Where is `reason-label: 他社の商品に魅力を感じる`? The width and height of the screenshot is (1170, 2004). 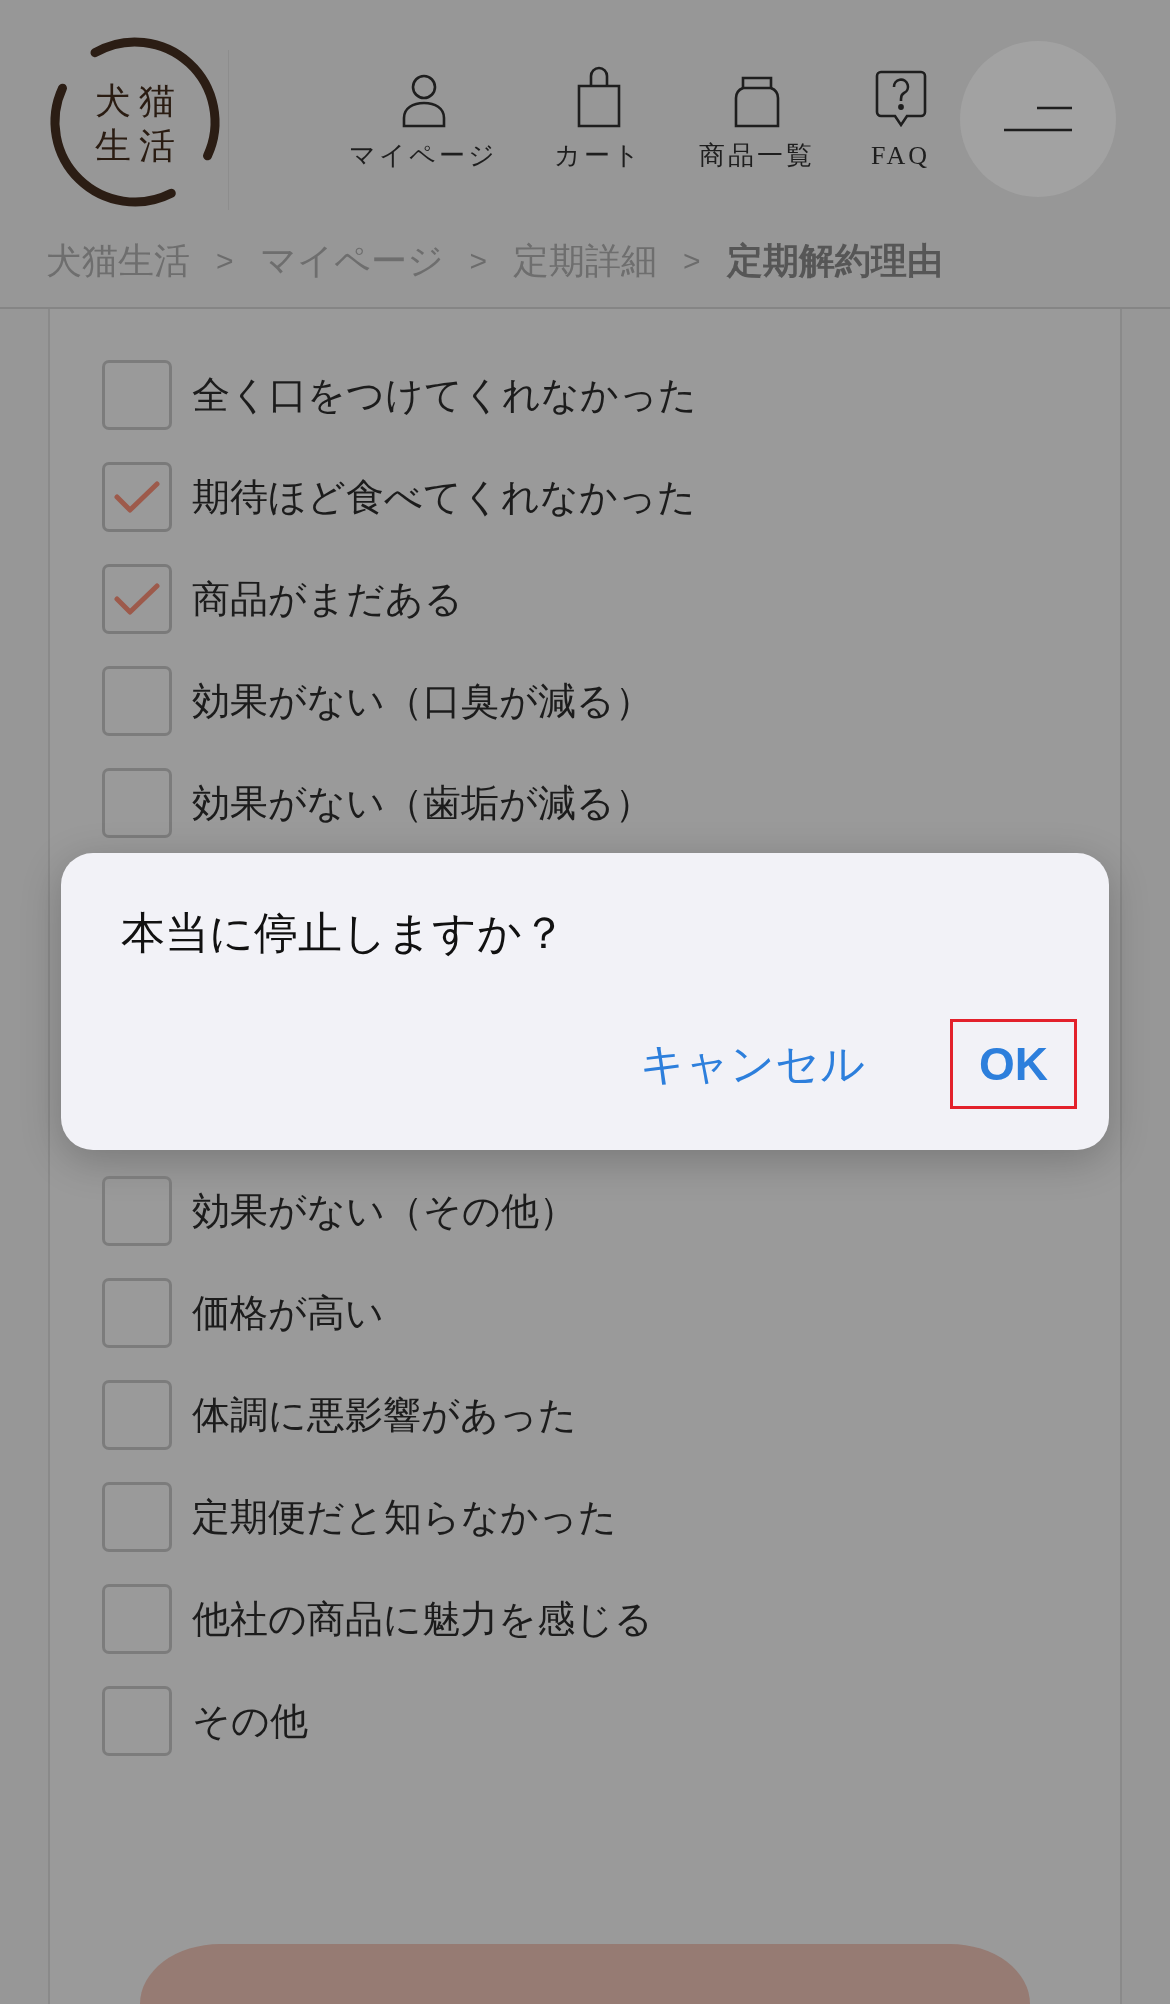 reason-label: 他社の商品に魅力を感じる is located at coordinates (422, 1619).